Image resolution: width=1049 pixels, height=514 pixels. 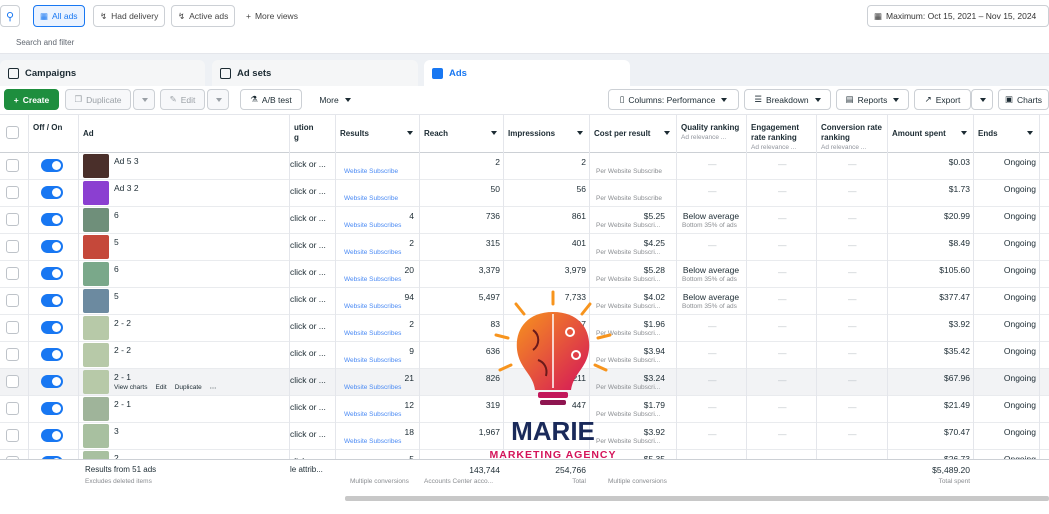 I want to click on edit-dropdown, so click(x=218, y=99).